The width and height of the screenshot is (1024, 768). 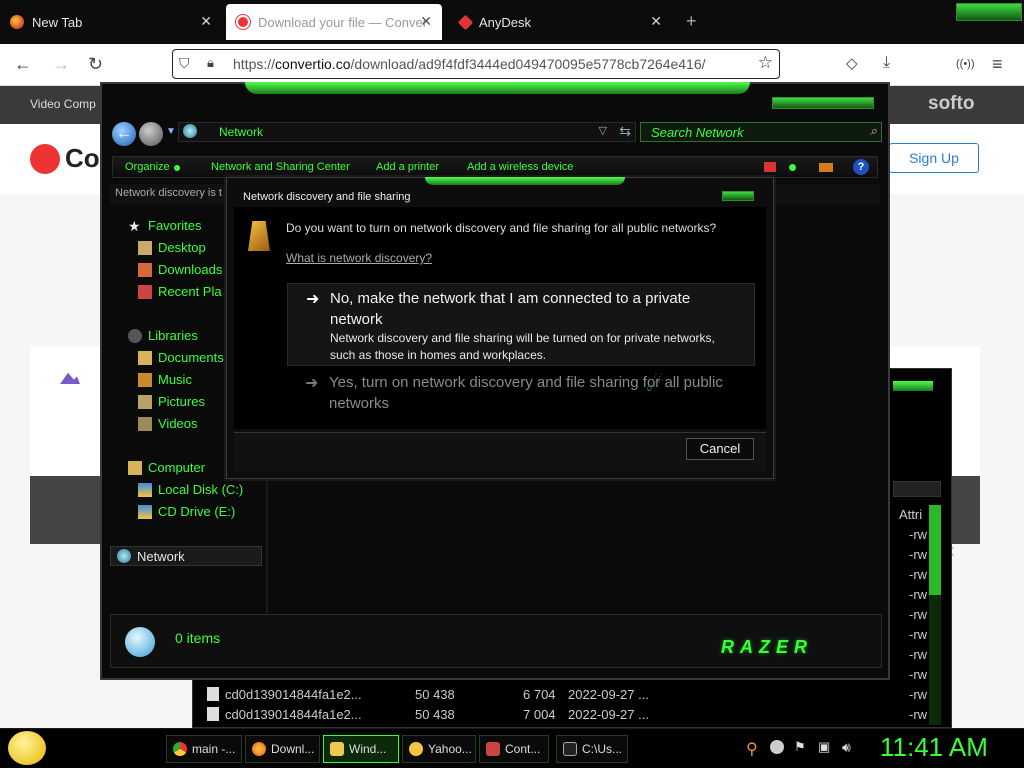 What do you see at coordinates (934, 158) in the screenshot?
I see `signup-button: Sign Up` at bounding box center [934, 158].